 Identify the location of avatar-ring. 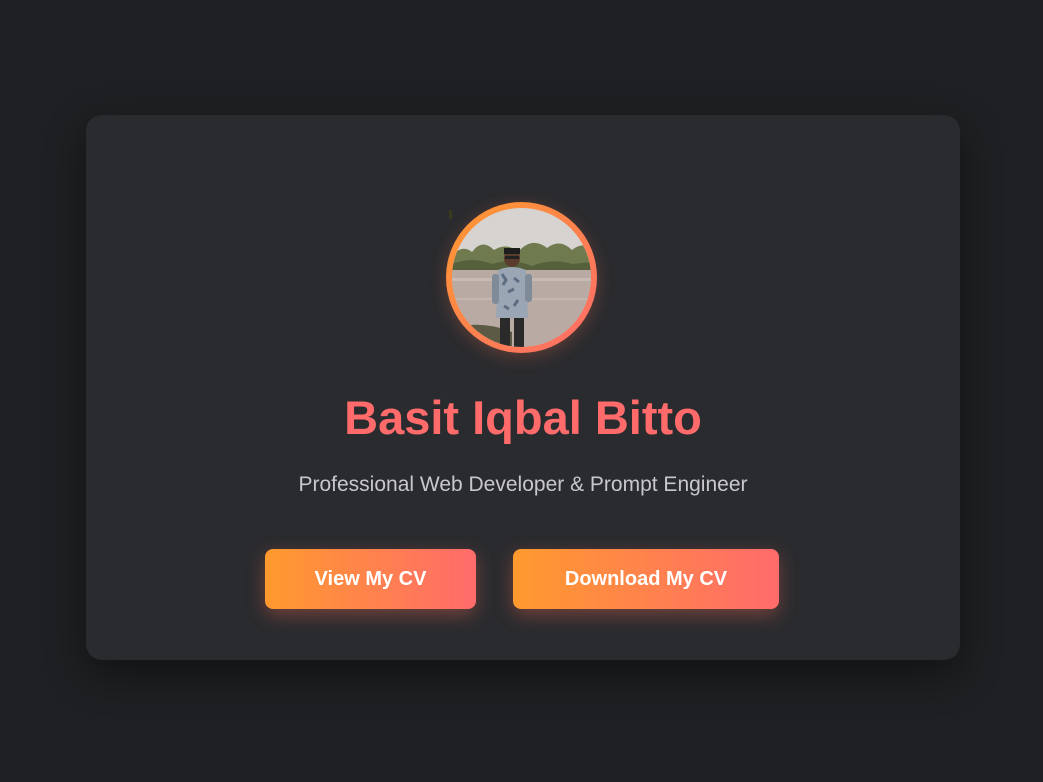
(521, 277).